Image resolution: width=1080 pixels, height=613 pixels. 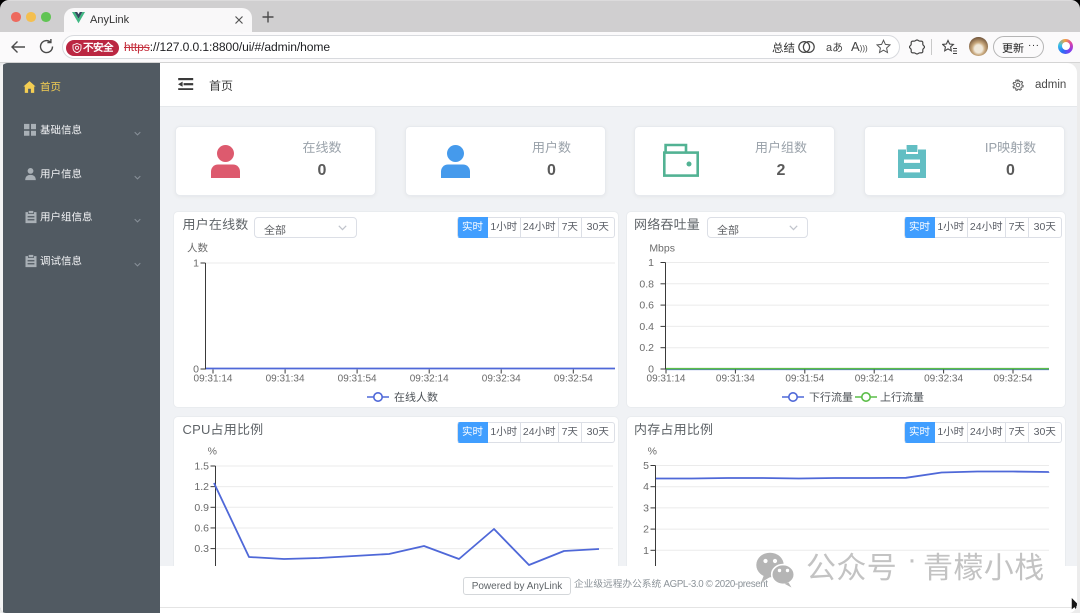 I want to click on svg-text: 0.8, so click(x=646, y=284).